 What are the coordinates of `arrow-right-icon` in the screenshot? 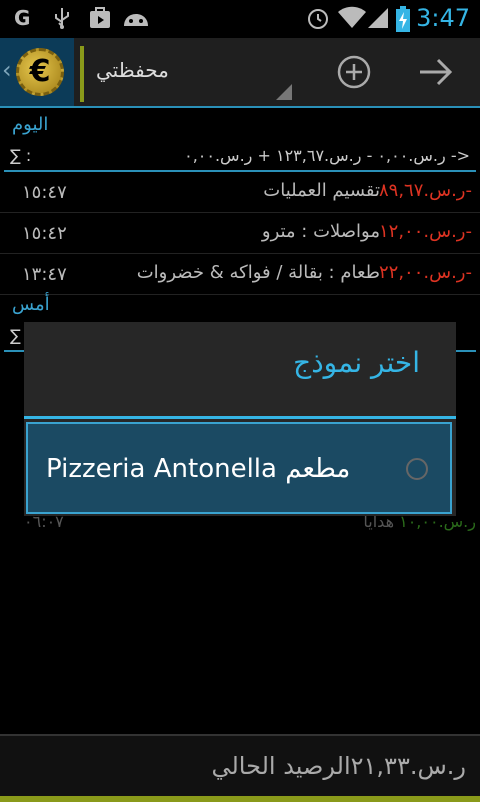 It's located at (436, 72).